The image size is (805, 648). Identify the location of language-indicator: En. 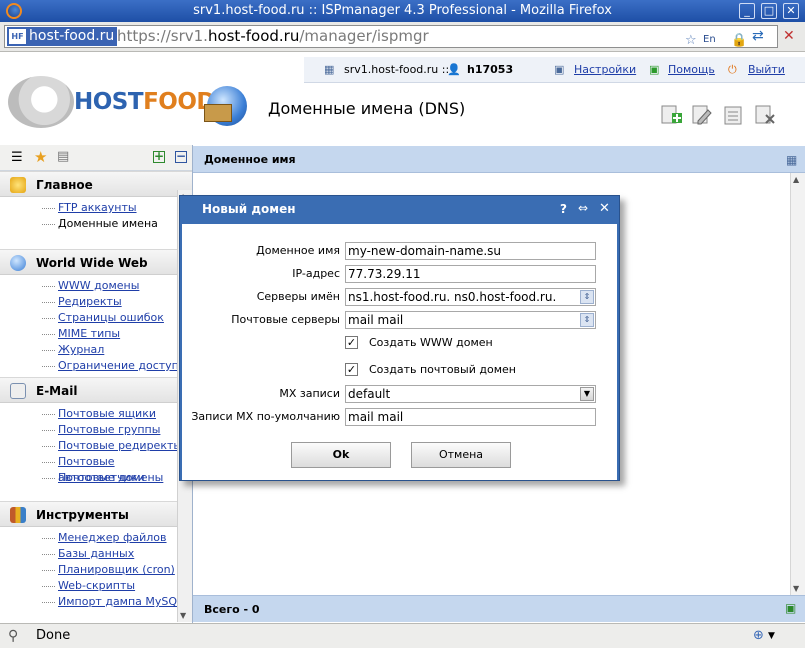
(709, 39).